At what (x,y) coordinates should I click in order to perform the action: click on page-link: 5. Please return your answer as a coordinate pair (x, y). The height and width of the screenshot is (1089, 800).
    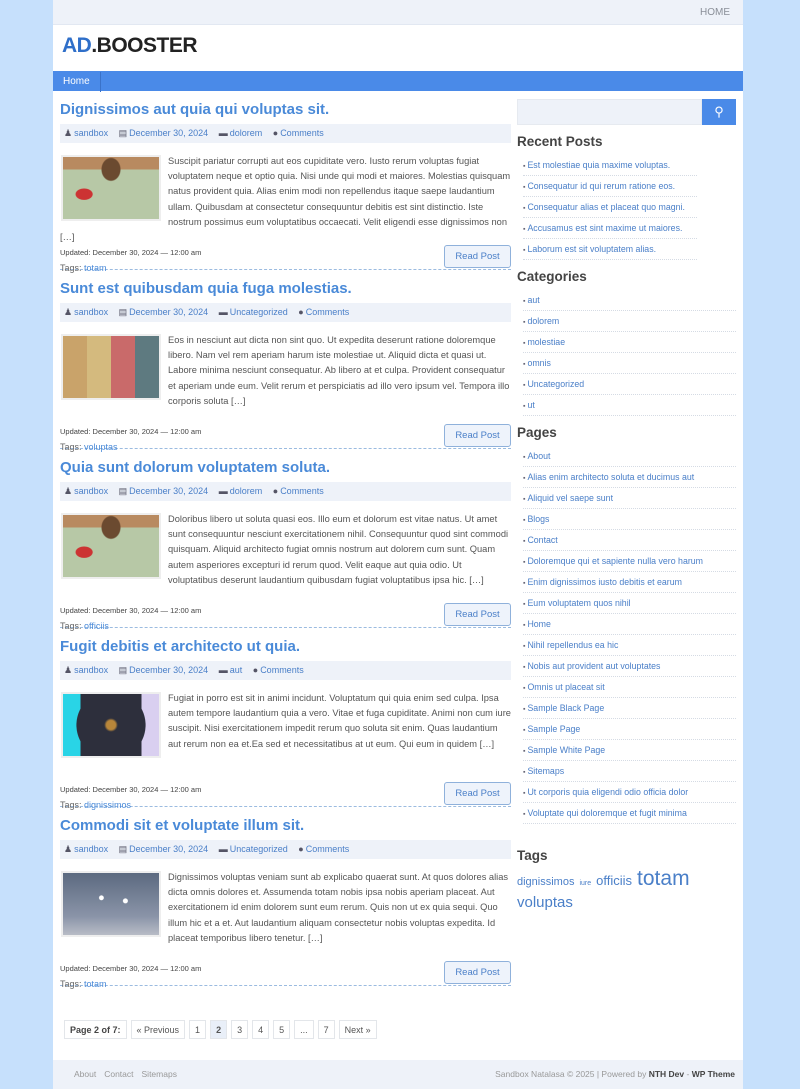
    Looking at the image, I should click on (282, 1029).